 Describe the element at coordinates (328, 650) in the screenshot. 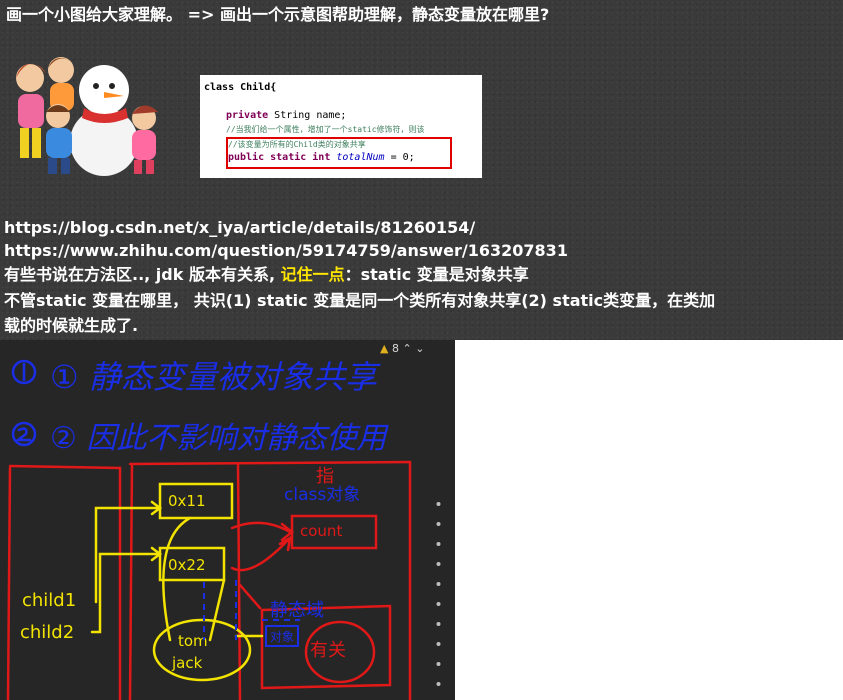

I see `label-related: 有关` at that location.